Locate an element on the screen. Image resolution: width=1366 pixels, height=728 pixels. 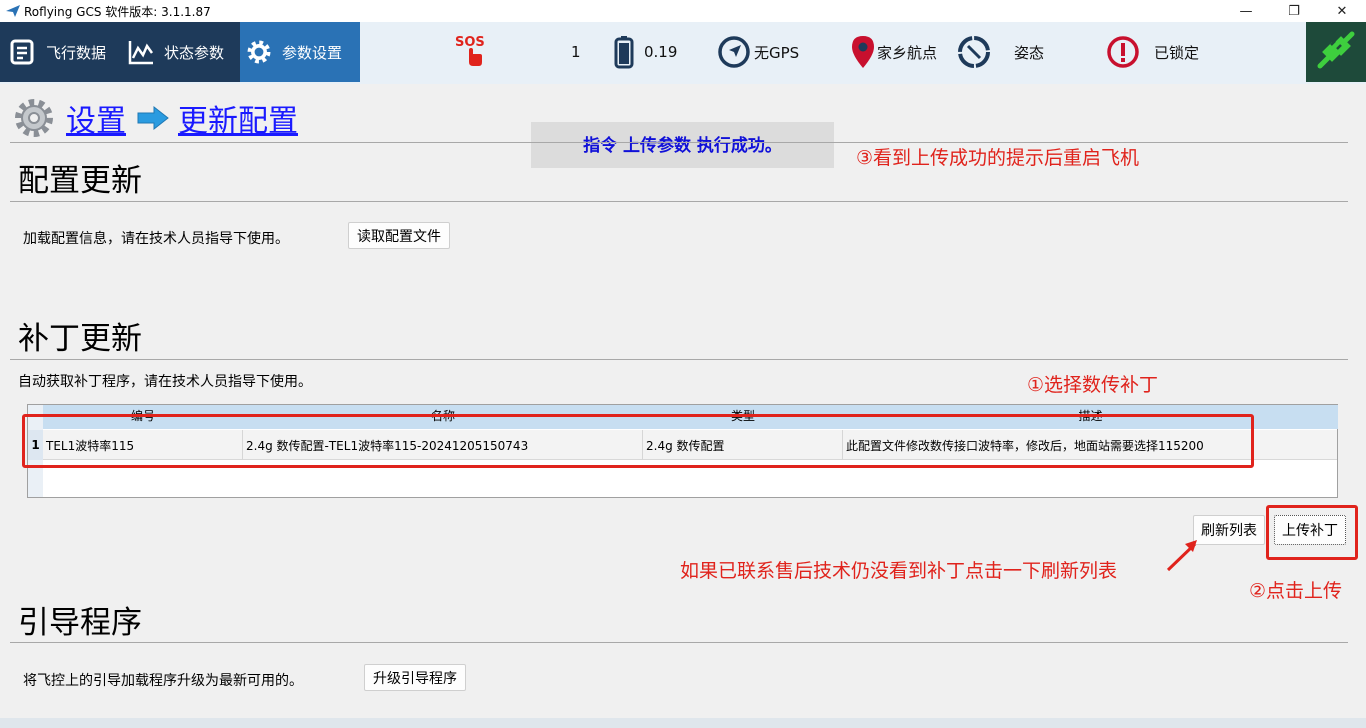
bootloader-description: 将飞控上的引导加载程序升级为最新可用的。 is located at coordinates (163, 681).